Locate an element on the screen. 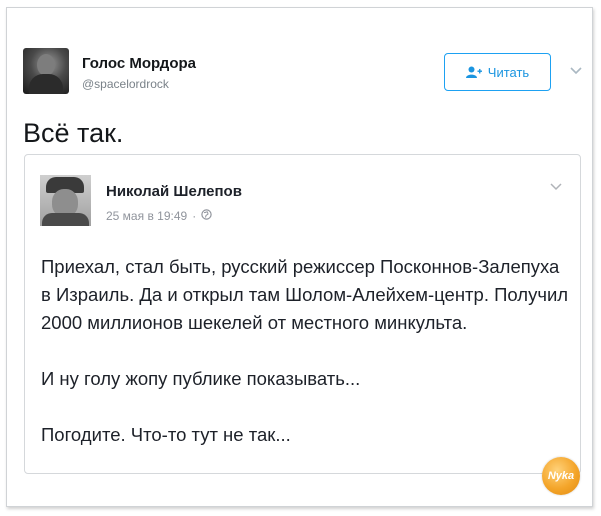 Image resolution: width=601 pixels, height=516 pixels. watermark-logo: Nyka is located at coordinates (561, 476).